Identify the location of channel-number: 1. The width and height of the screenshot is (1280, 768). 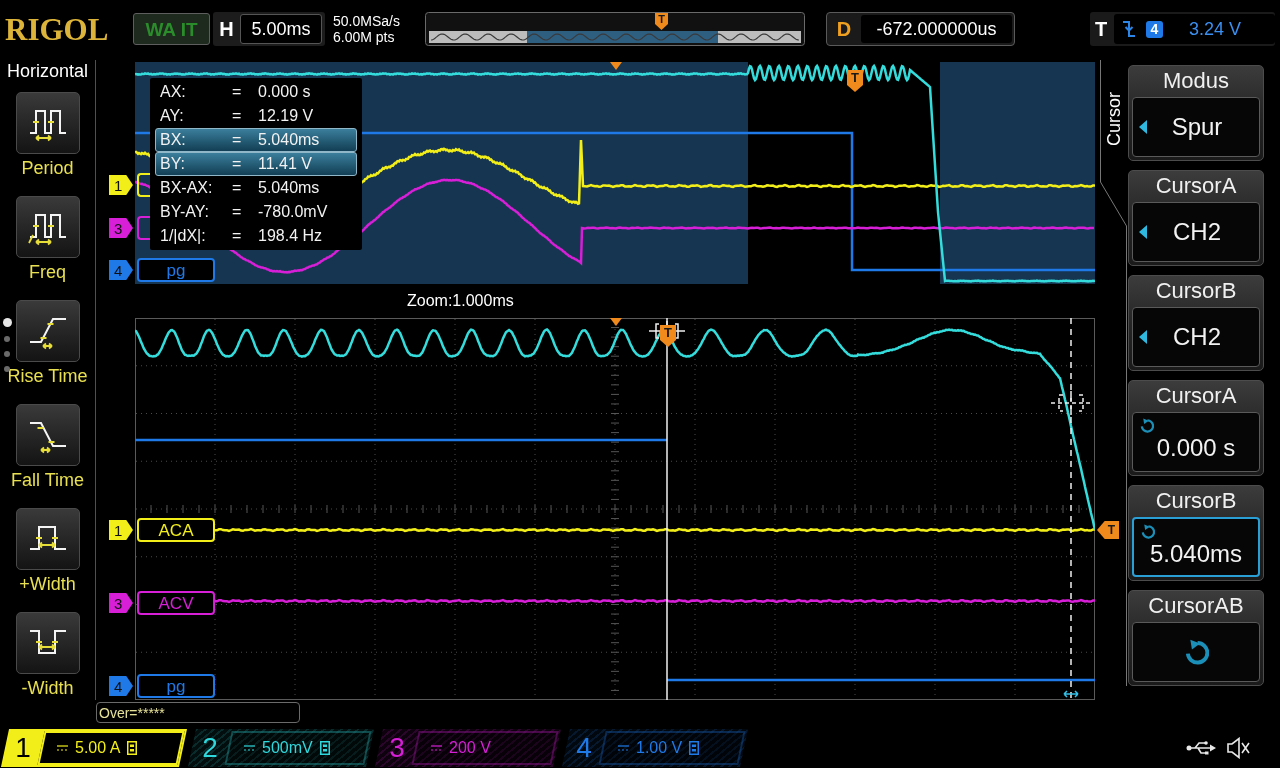
(23, 748).